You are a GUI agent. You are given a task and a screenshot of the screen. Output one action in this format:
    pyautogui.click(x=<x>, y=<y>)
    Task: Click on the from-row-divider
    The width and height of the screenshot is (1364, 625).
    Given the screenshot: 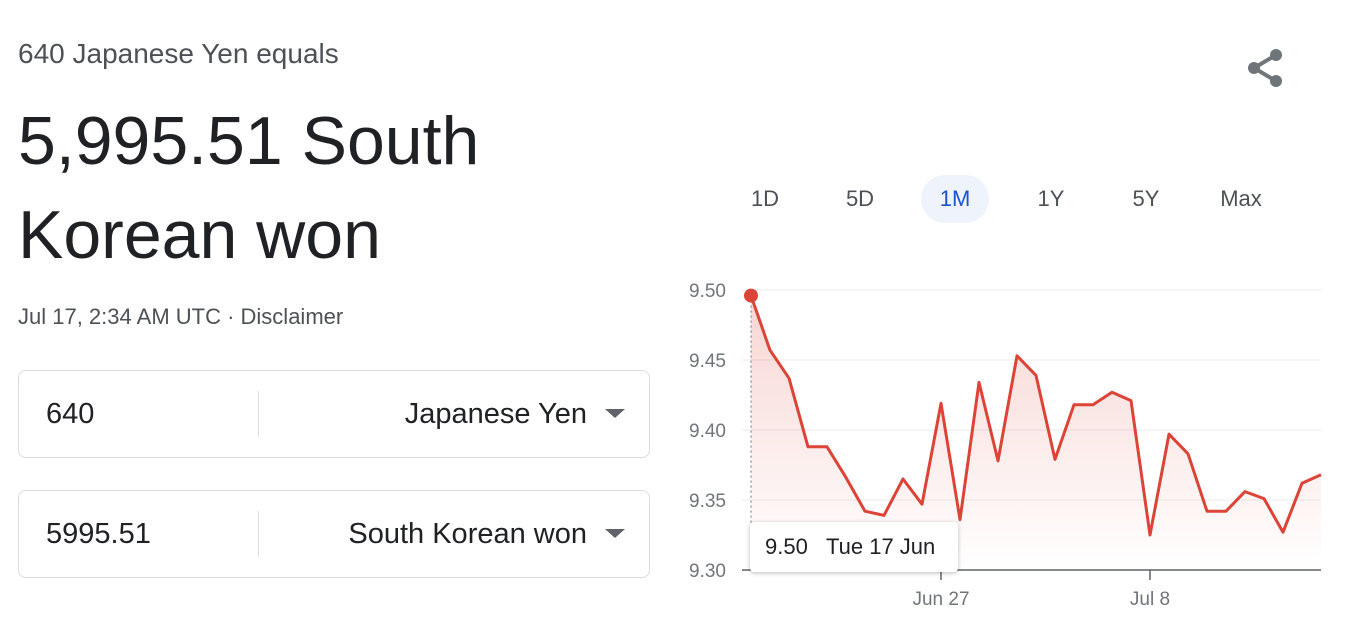 What is the action you would take?
    pyautogui.click(x=258, y=414)
    